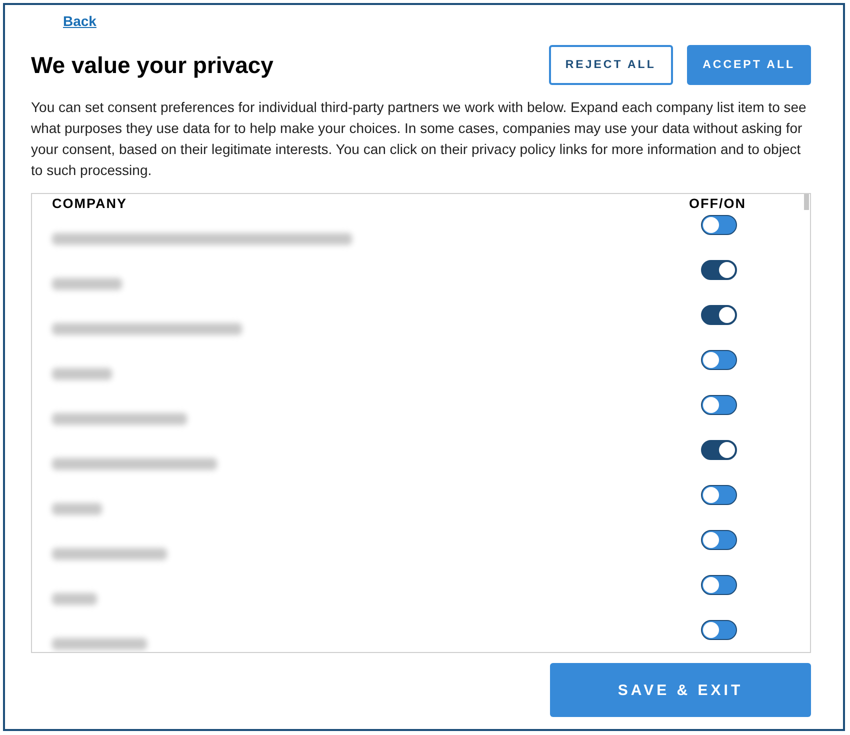 Image resolution: width=850 pixels, height=735 pixels. Describe the element at coordinates (610, 65) in the screenshot. I see `reject-all-button: REJECT ALL` at that location.